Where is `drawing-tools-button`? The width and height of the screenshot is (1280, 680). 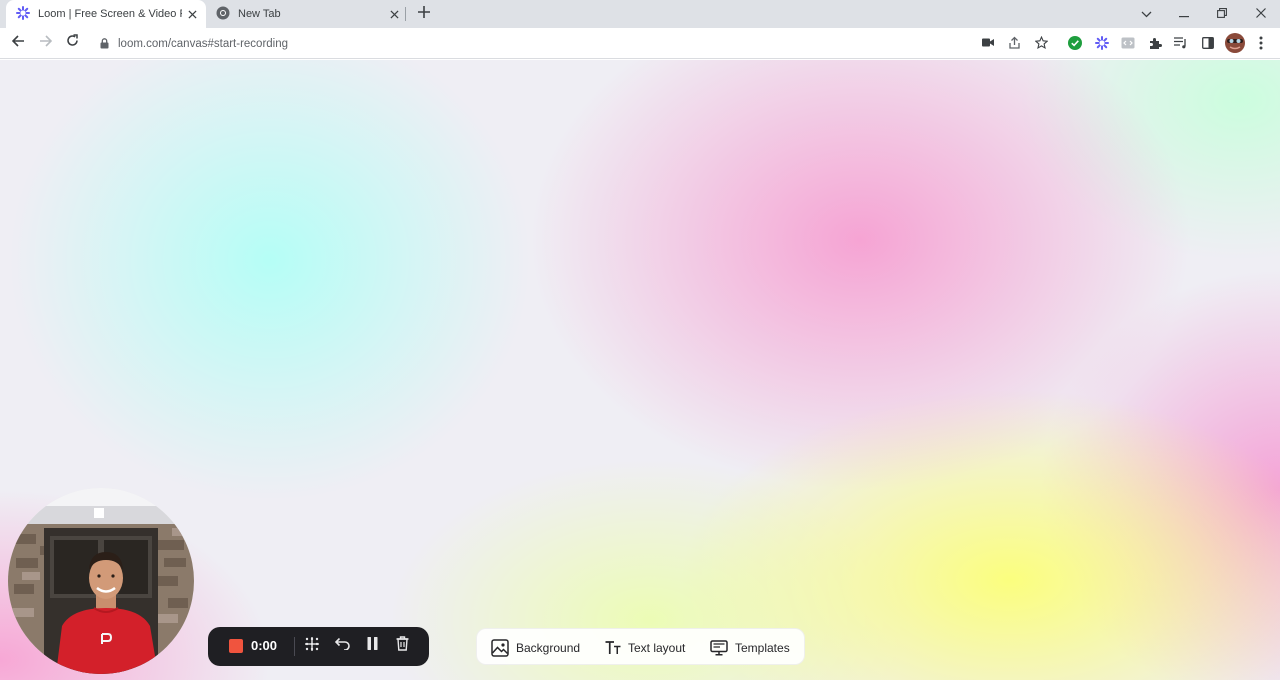
drawing-tools-button is located at coordinates (312, 646).